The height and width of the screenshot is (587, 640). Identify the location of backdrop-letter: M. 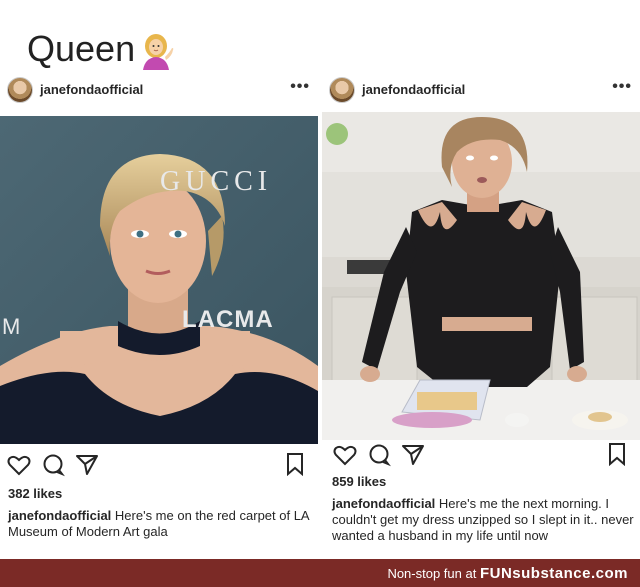
(11, 326).